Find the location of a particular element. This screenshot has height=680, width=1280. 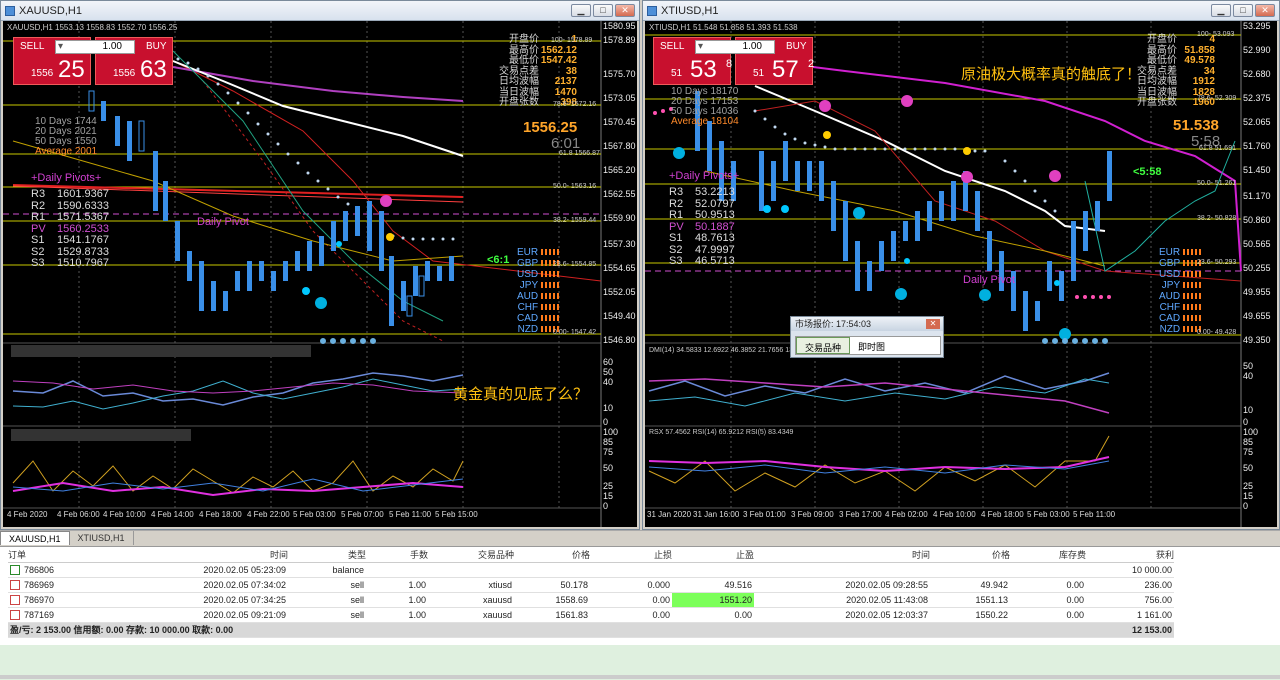

current-price: 1556.25 is located at coordinates (550, 127).